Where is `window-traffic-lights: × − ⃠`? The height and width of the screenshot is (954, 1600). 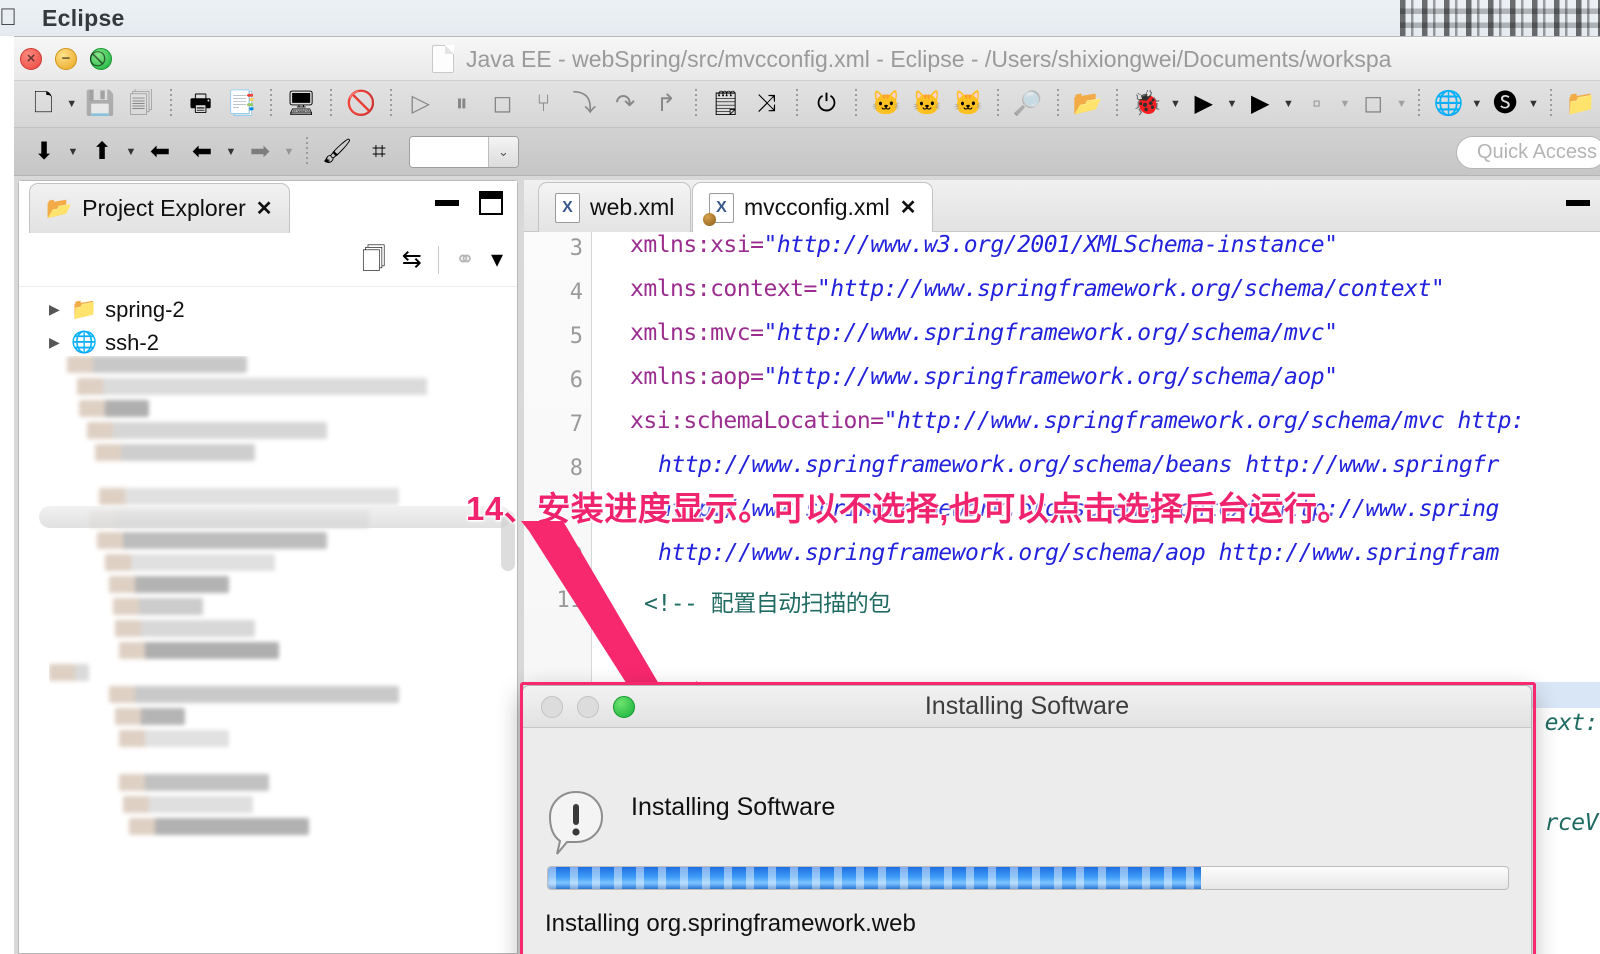
window-traffic-lights: × − ⃠ is located at coordinates (66, 58).